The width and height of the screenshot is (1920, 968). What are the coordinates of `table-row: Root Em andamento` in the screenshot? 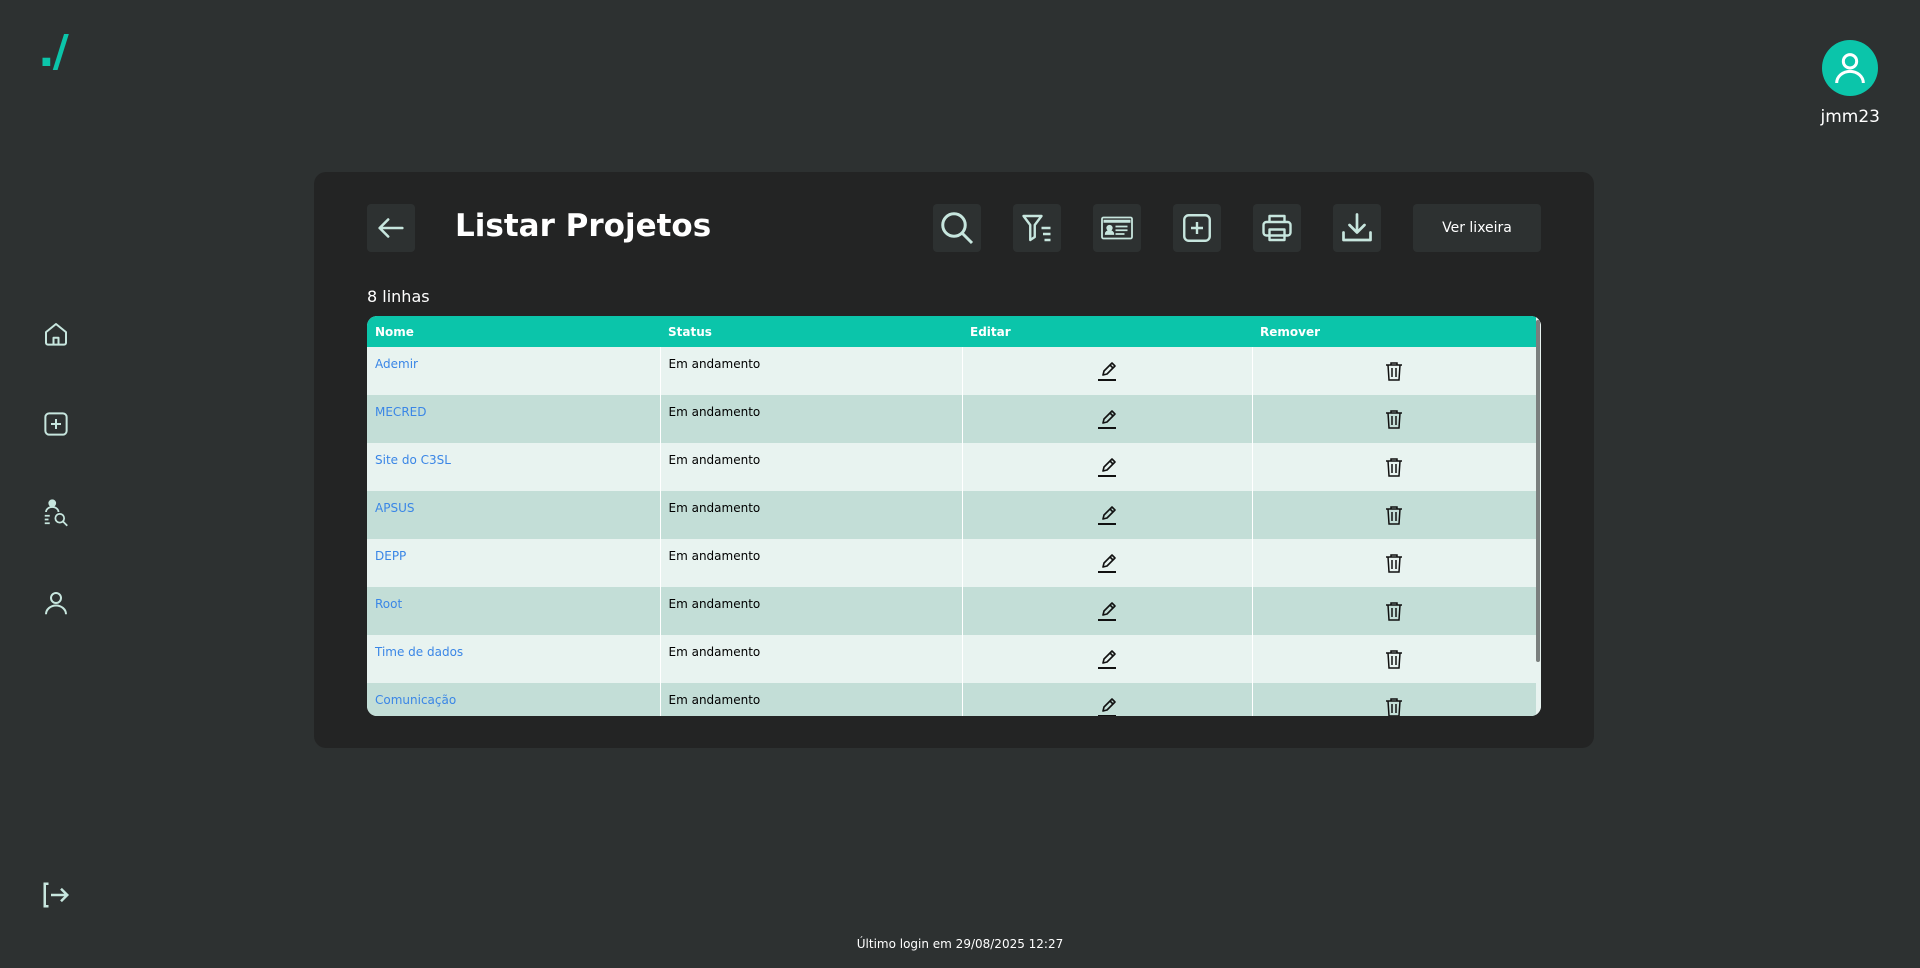 It's located at (951, 611).